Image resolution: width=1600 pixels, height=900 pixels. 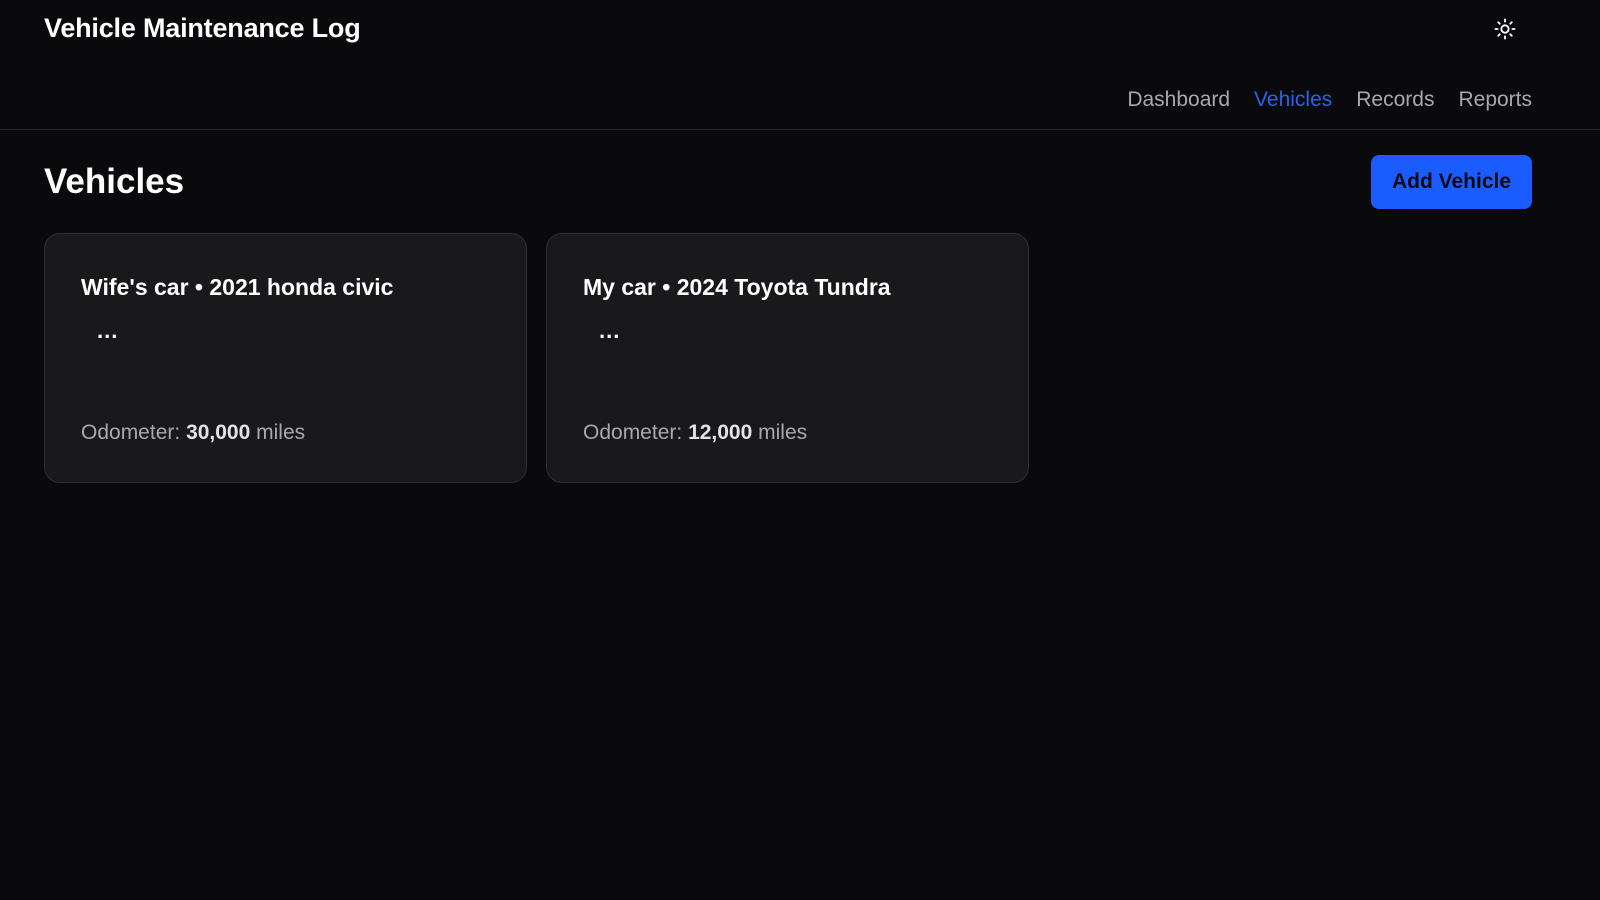 What do you see at coordinates (1495, 100) in the screenshot?
I see `nav-reports: Reports` at bounding box center [1495, 100].